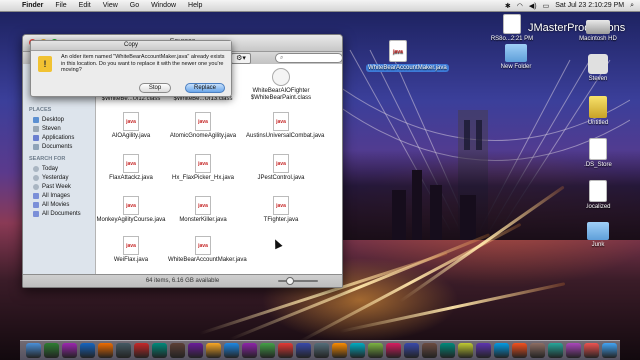  What do you see at coordinates (598, 207) in the screenshot?
I see `desktop-icon-label: .localized` at bounding box center [598, 207].